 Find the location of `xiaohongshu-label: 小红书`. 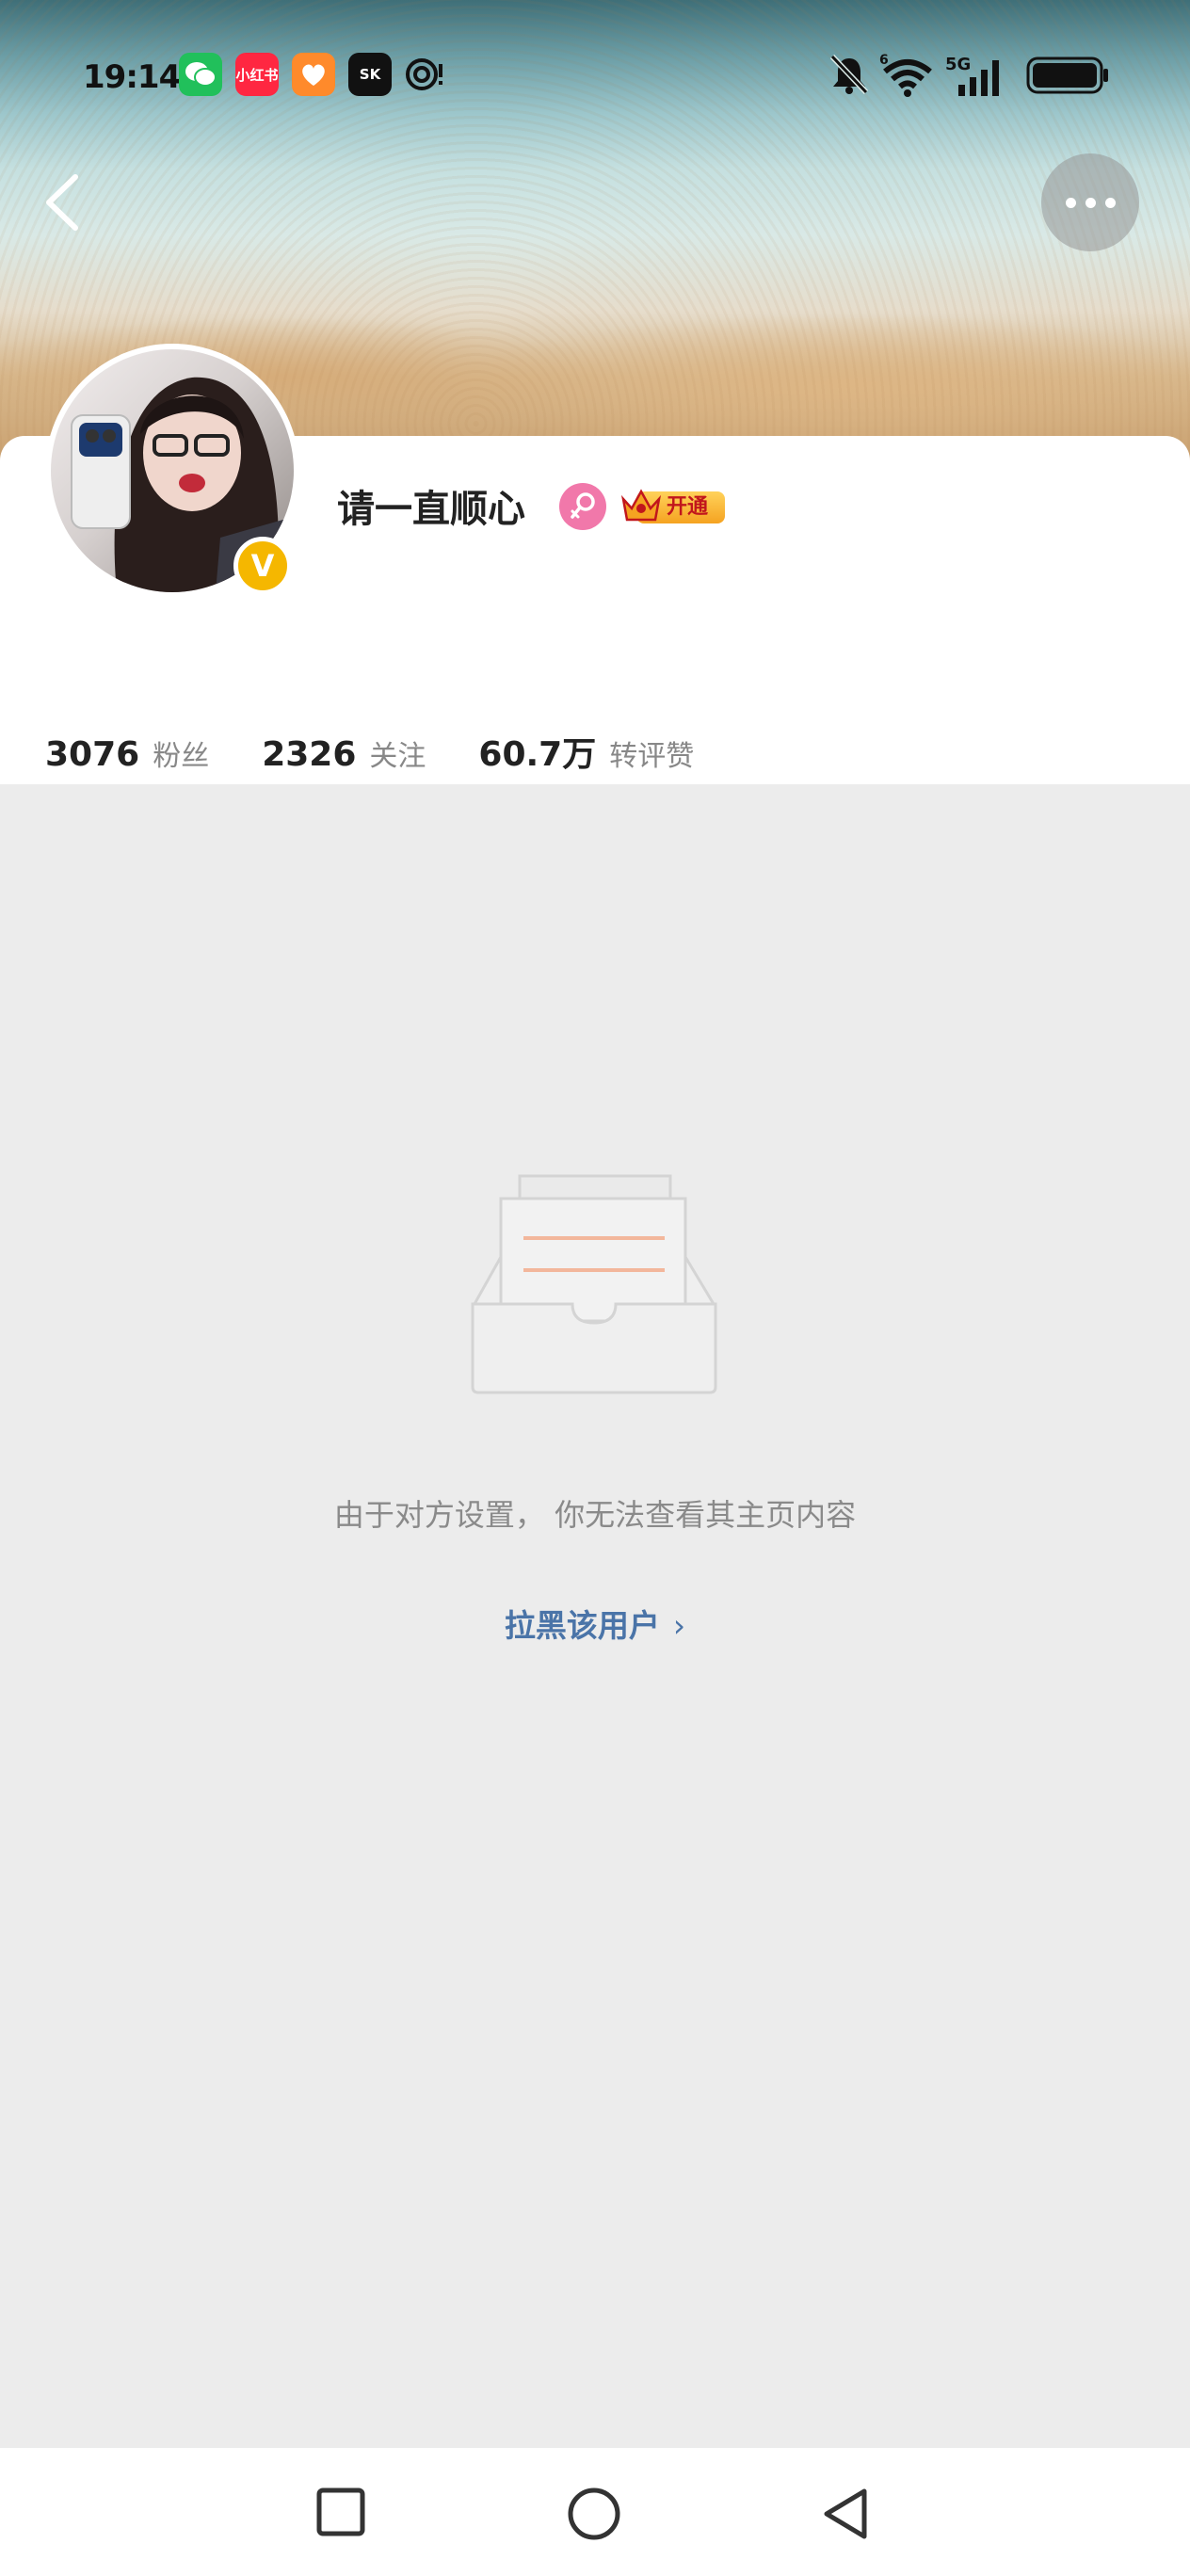

xiaohongshu-label: 小红书 is located at coordinates (257, 75).